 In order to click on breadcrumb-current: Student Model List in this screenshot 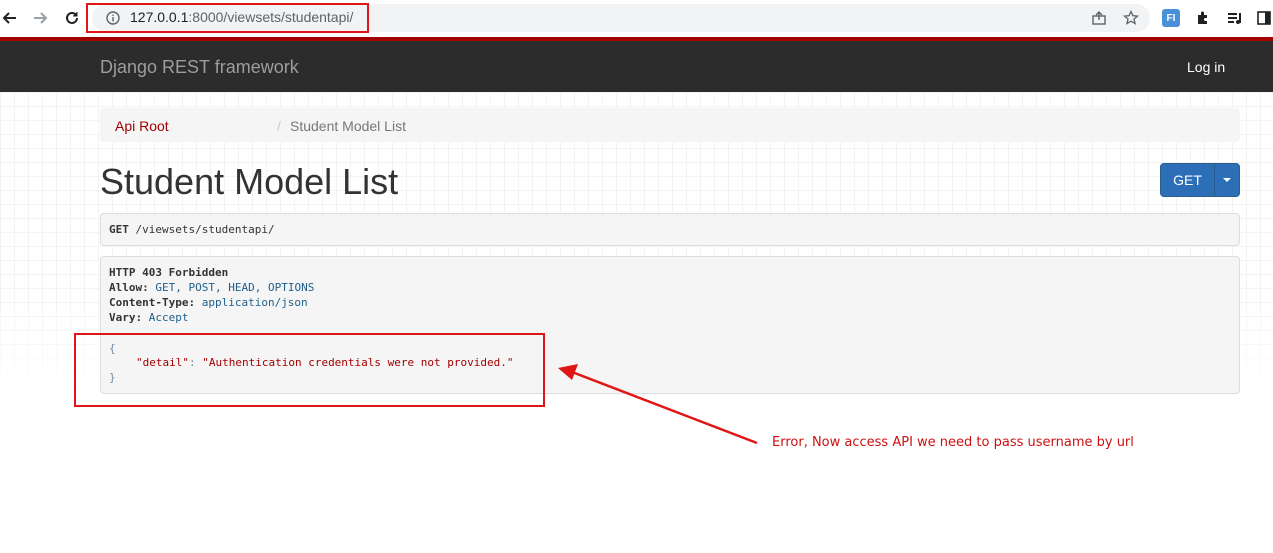, I will do `click(348, 126)`.